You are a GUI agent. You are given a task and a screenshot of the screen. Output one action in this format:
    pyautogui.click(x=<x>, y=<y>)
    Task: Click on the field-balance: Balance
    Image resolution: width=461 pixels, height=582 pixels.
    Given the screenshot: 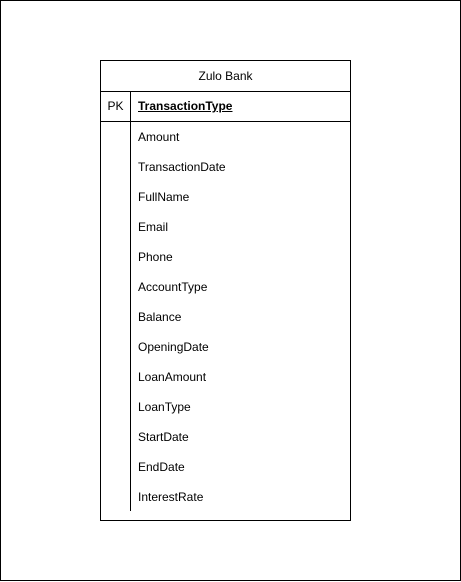 What is the action you would take?
    pyautogui.click(x=182, y=317)
    